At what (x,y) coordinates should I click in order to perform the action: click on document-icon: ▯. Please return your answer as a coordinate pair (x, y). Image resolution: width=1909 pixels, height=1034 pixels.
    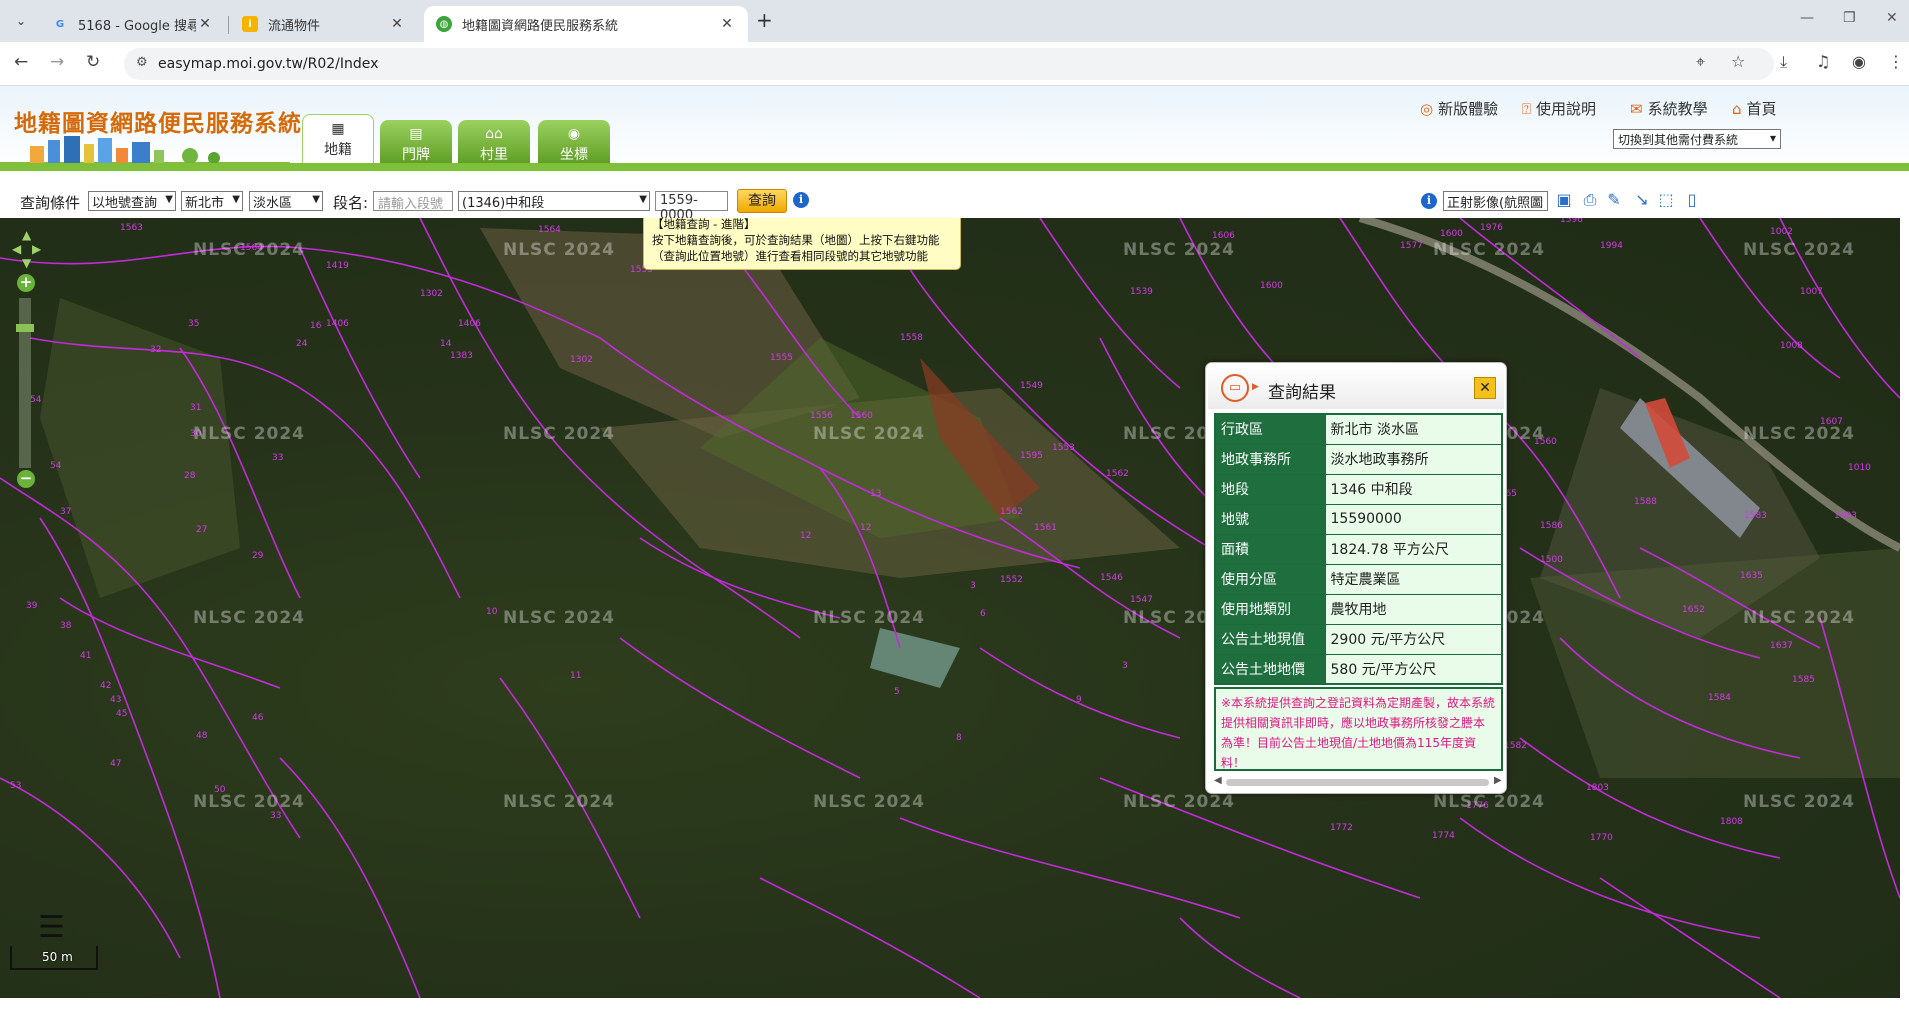
    Looking at the image, I should click on (1692, 200).